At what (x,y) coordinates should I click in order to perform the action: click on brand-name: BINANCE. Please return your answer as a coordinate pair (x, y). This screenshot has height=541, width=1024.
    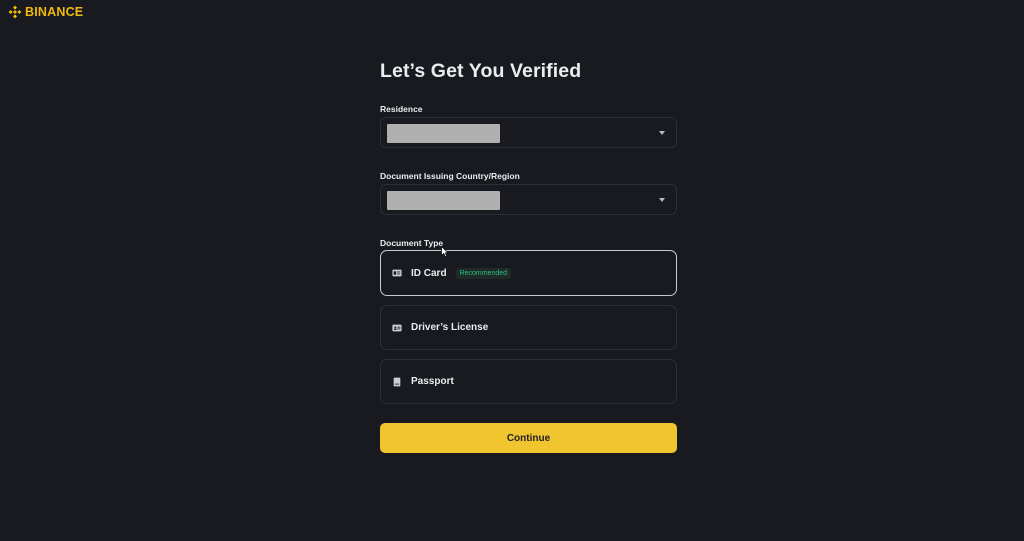
    Looking at the image, I should click on (54, 12).